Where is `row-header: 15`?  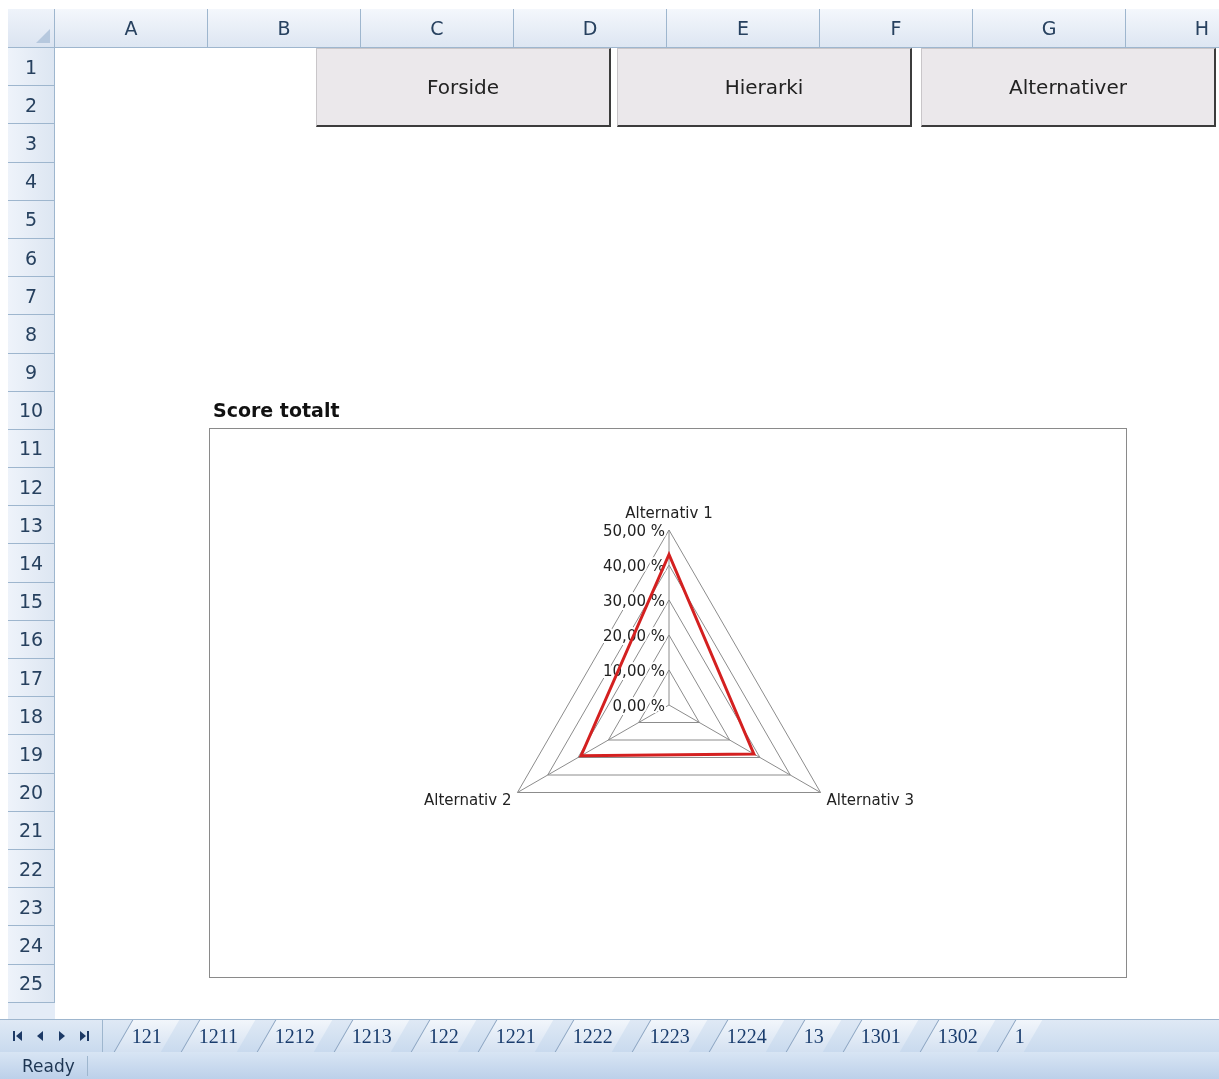
row-header: 15 is located at coordinates (31, 601).